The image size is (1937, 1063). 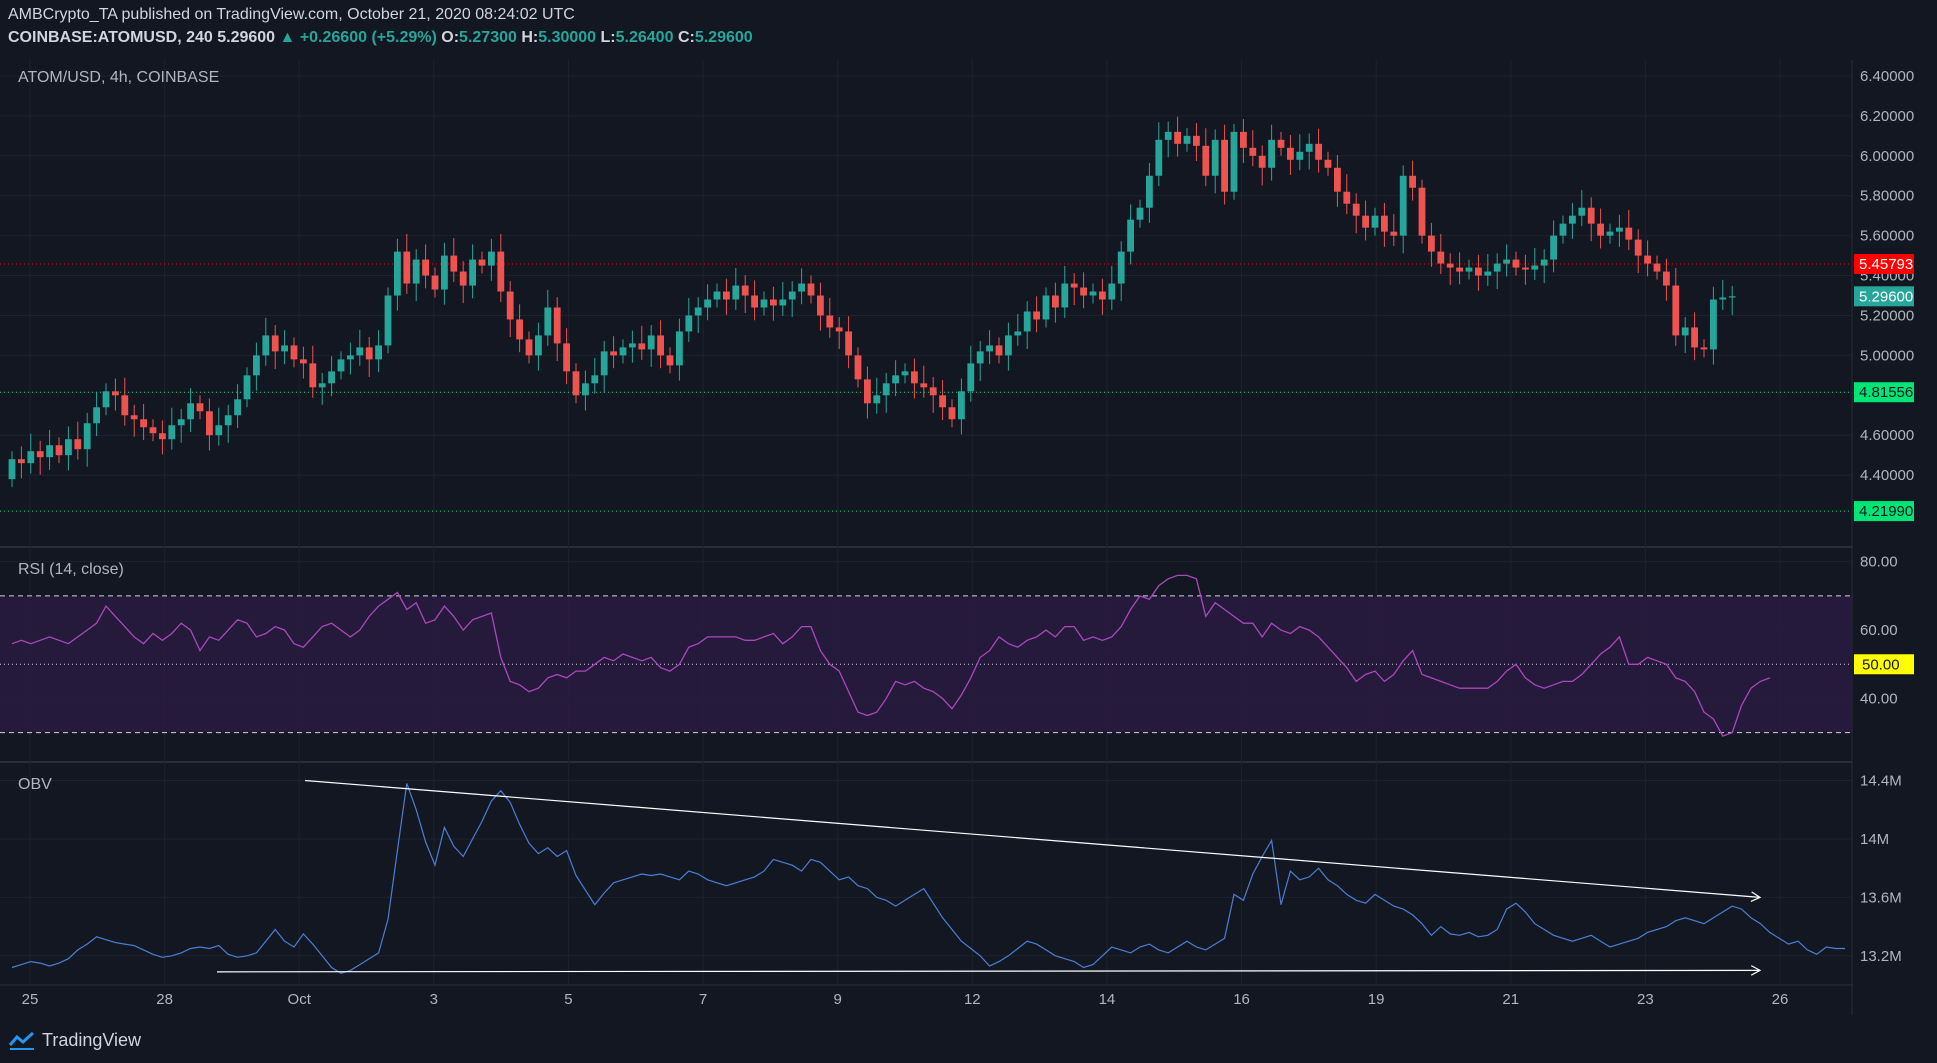 What do you see at coordinates (1887, 76) in the screenshot?
I see `price-tick-label: 6.40000` at bounding box center [1887, 76].